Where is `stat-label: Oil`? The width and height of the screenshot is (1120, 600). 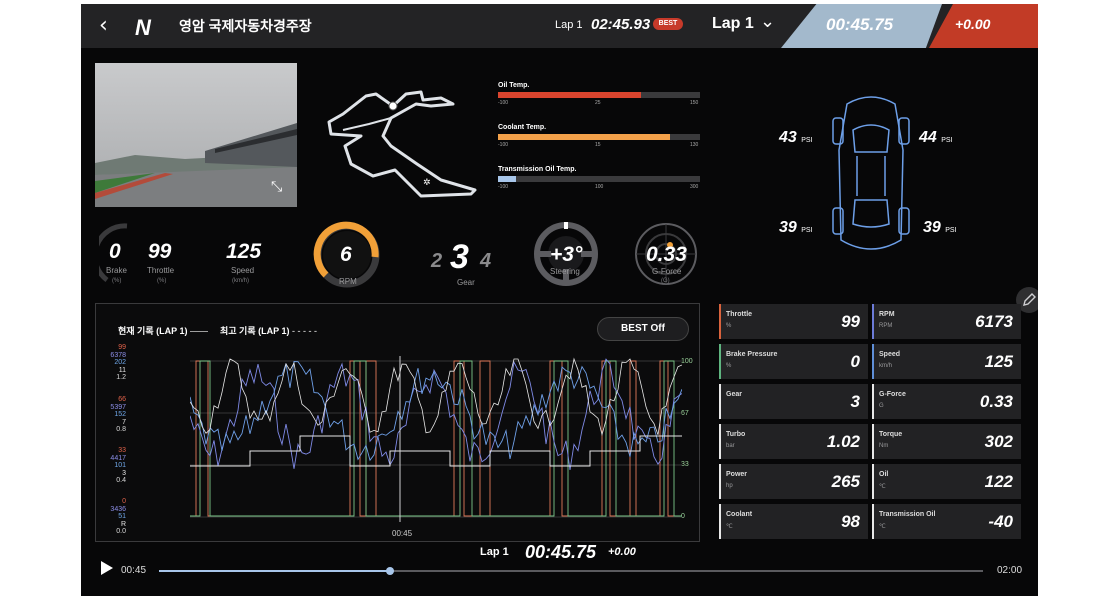 stat-label: Oil is located at coordinates (884, 474).